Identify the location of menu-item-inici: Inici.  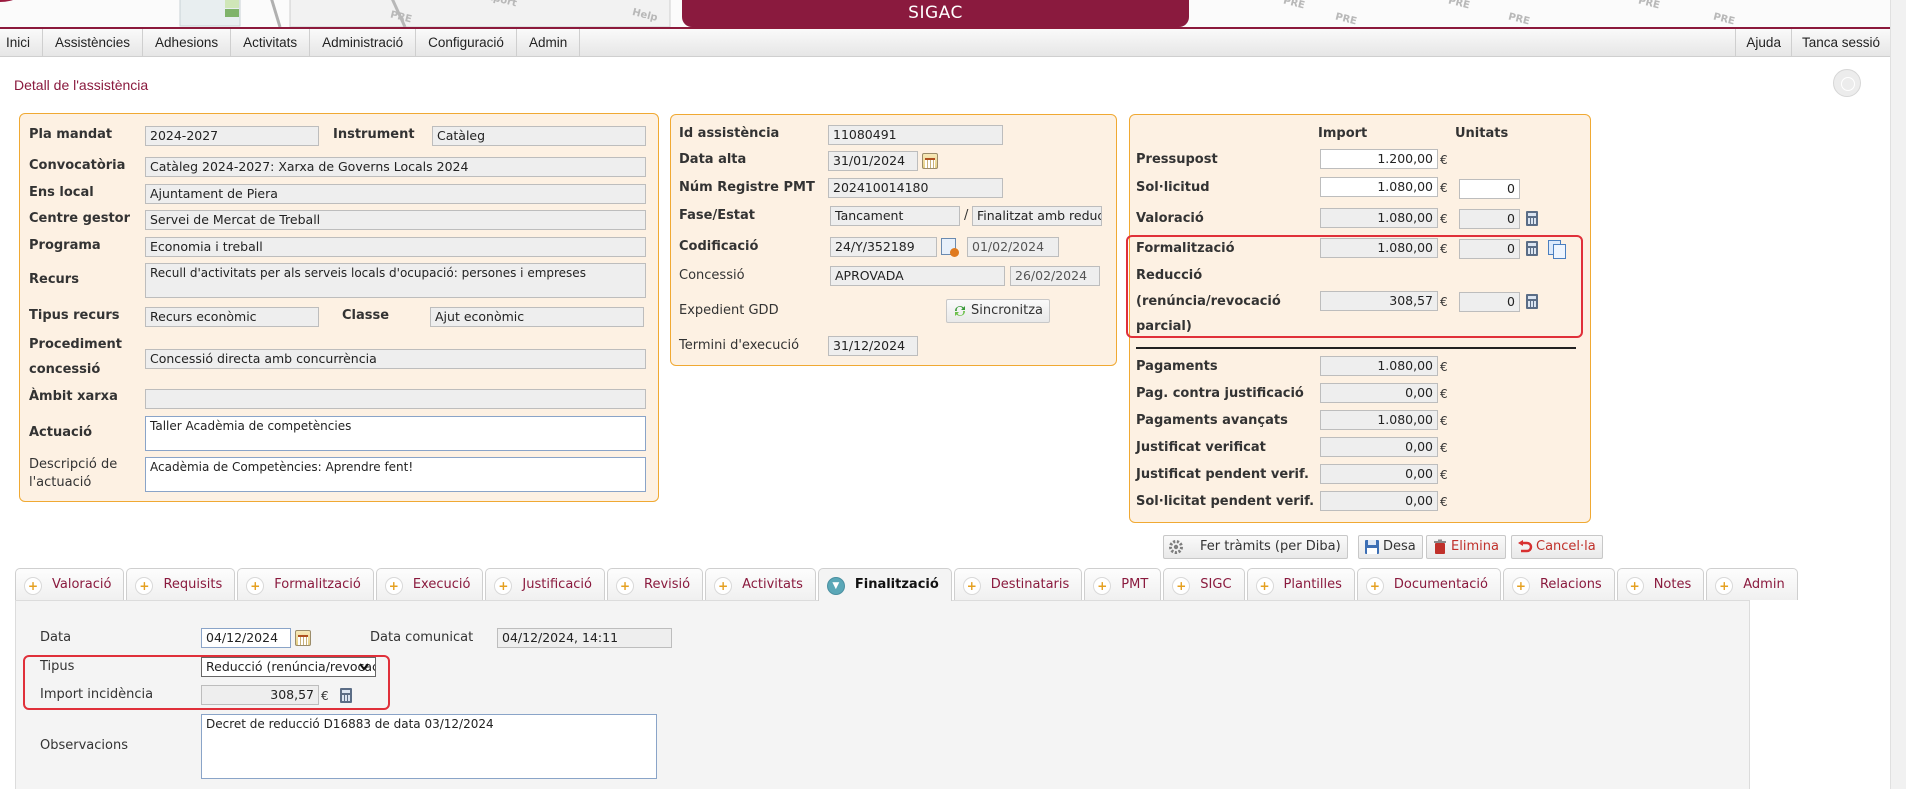
(22, 43).